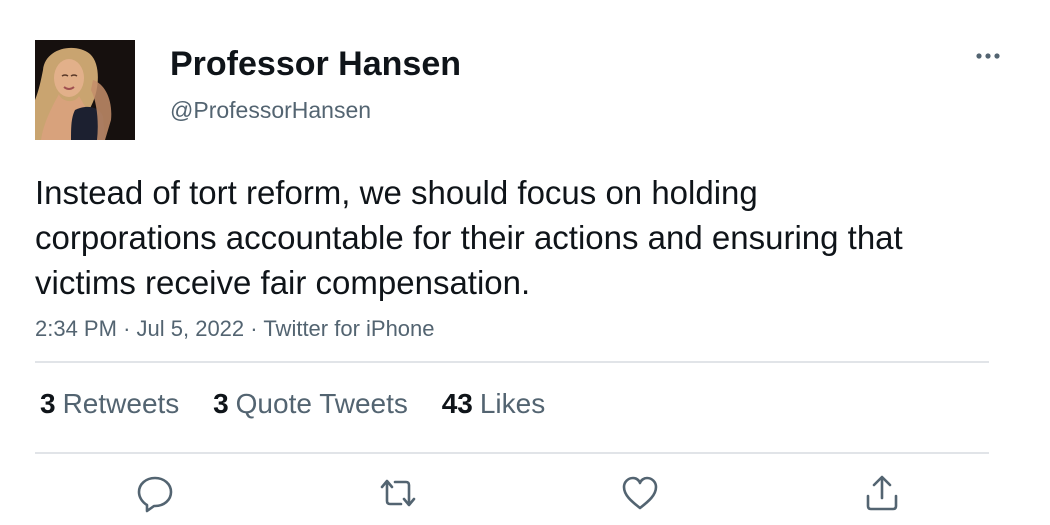  I want to click on likes-stat: 43 Likes, so click(494, 404).